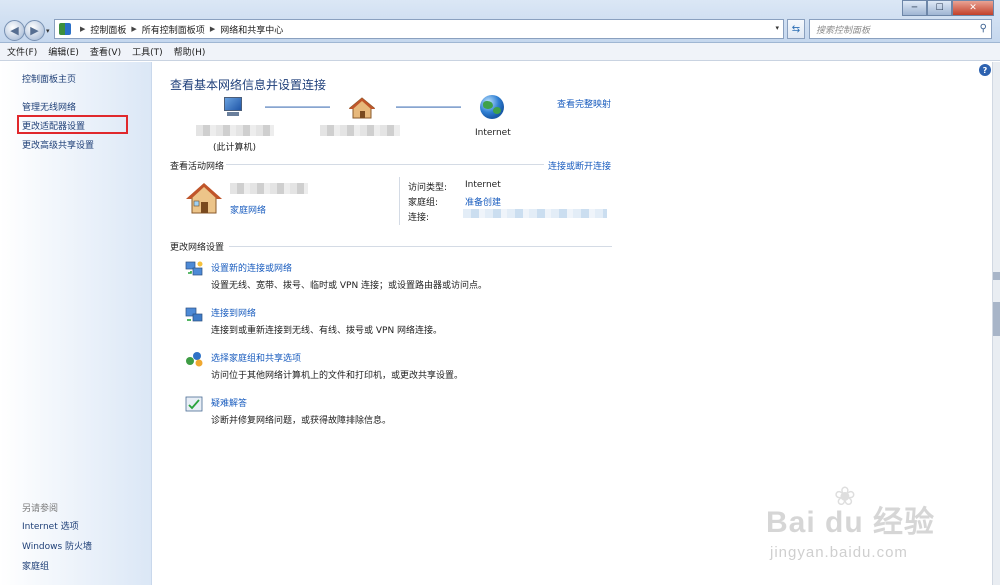  I want to click on task-troubleshoot-desc: 诊断并修复网络问题，或获得故障排除信息。, so click(301, 421).